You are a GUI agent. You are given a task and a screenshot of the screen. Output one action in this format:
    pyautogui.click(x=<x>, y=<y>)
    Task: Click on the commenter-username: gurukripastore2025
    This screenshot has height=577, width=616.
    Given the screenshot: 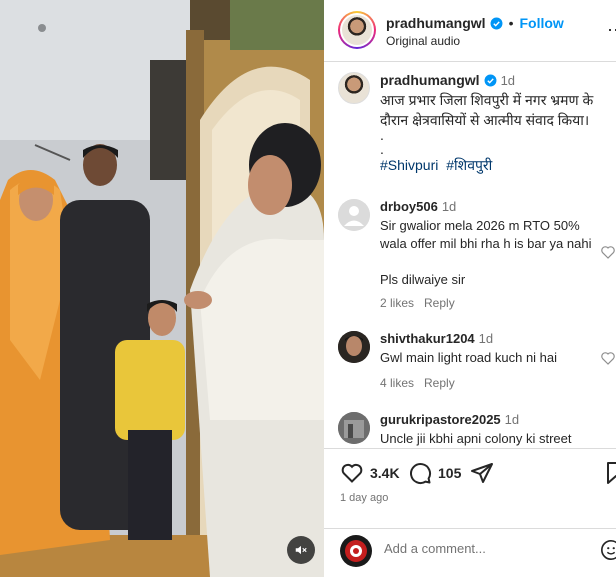 What is the action you would take?
    pyautogui.click(x=440, y=419)
    